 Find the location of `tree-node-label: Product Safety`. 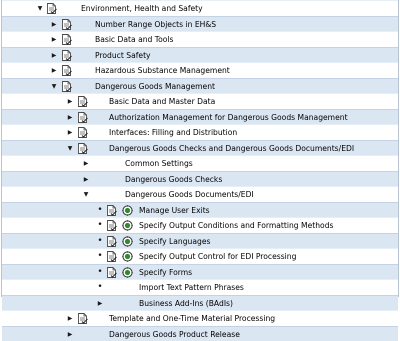

tree-node-label: Product Safety is located at coordinates (123, 55).